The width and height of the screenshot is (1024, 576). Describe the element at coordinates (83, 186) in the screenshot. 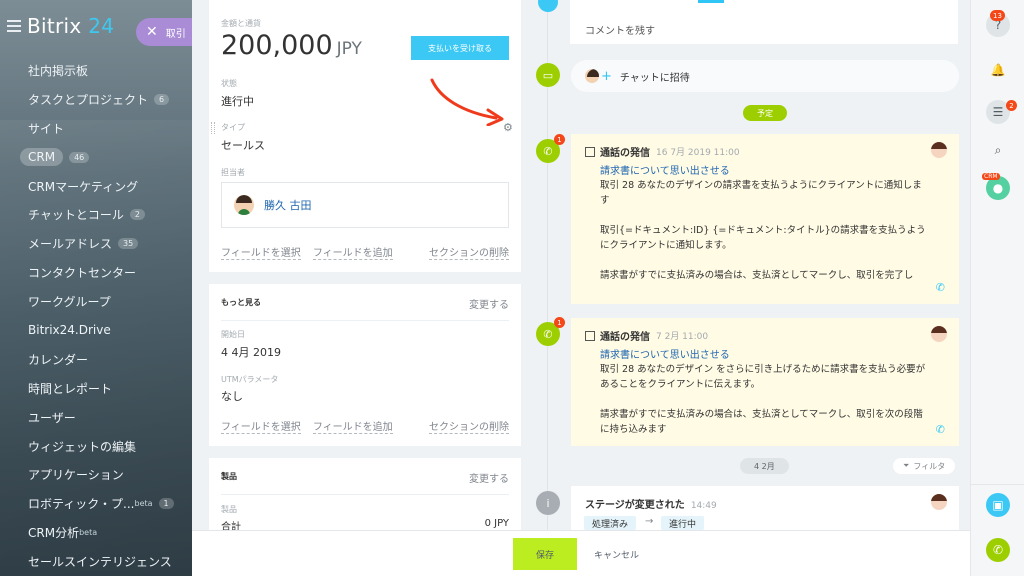

I see `sidebar-item-label: CRMマーケティング` at that location.